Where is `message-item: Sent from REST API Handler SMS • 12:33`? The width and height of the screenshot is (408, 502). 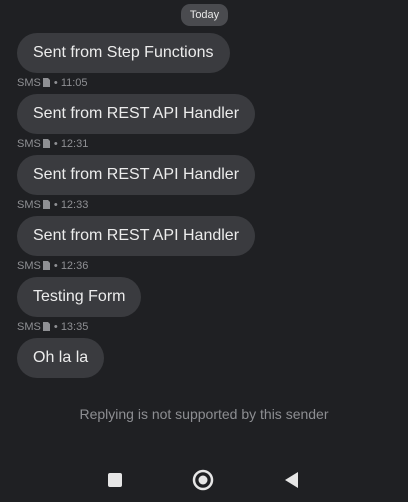
message-item: Sent from REST API Handler SMS • 12:33 is located at coordinates (202, 185).